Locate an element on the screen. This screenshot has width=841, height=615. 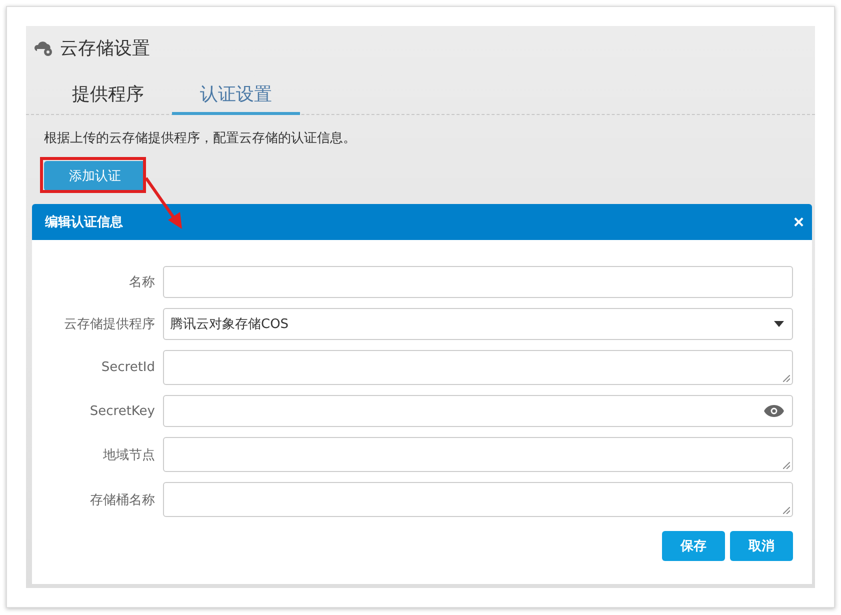
field-label: 名称 is located at coordinates (142, 282).